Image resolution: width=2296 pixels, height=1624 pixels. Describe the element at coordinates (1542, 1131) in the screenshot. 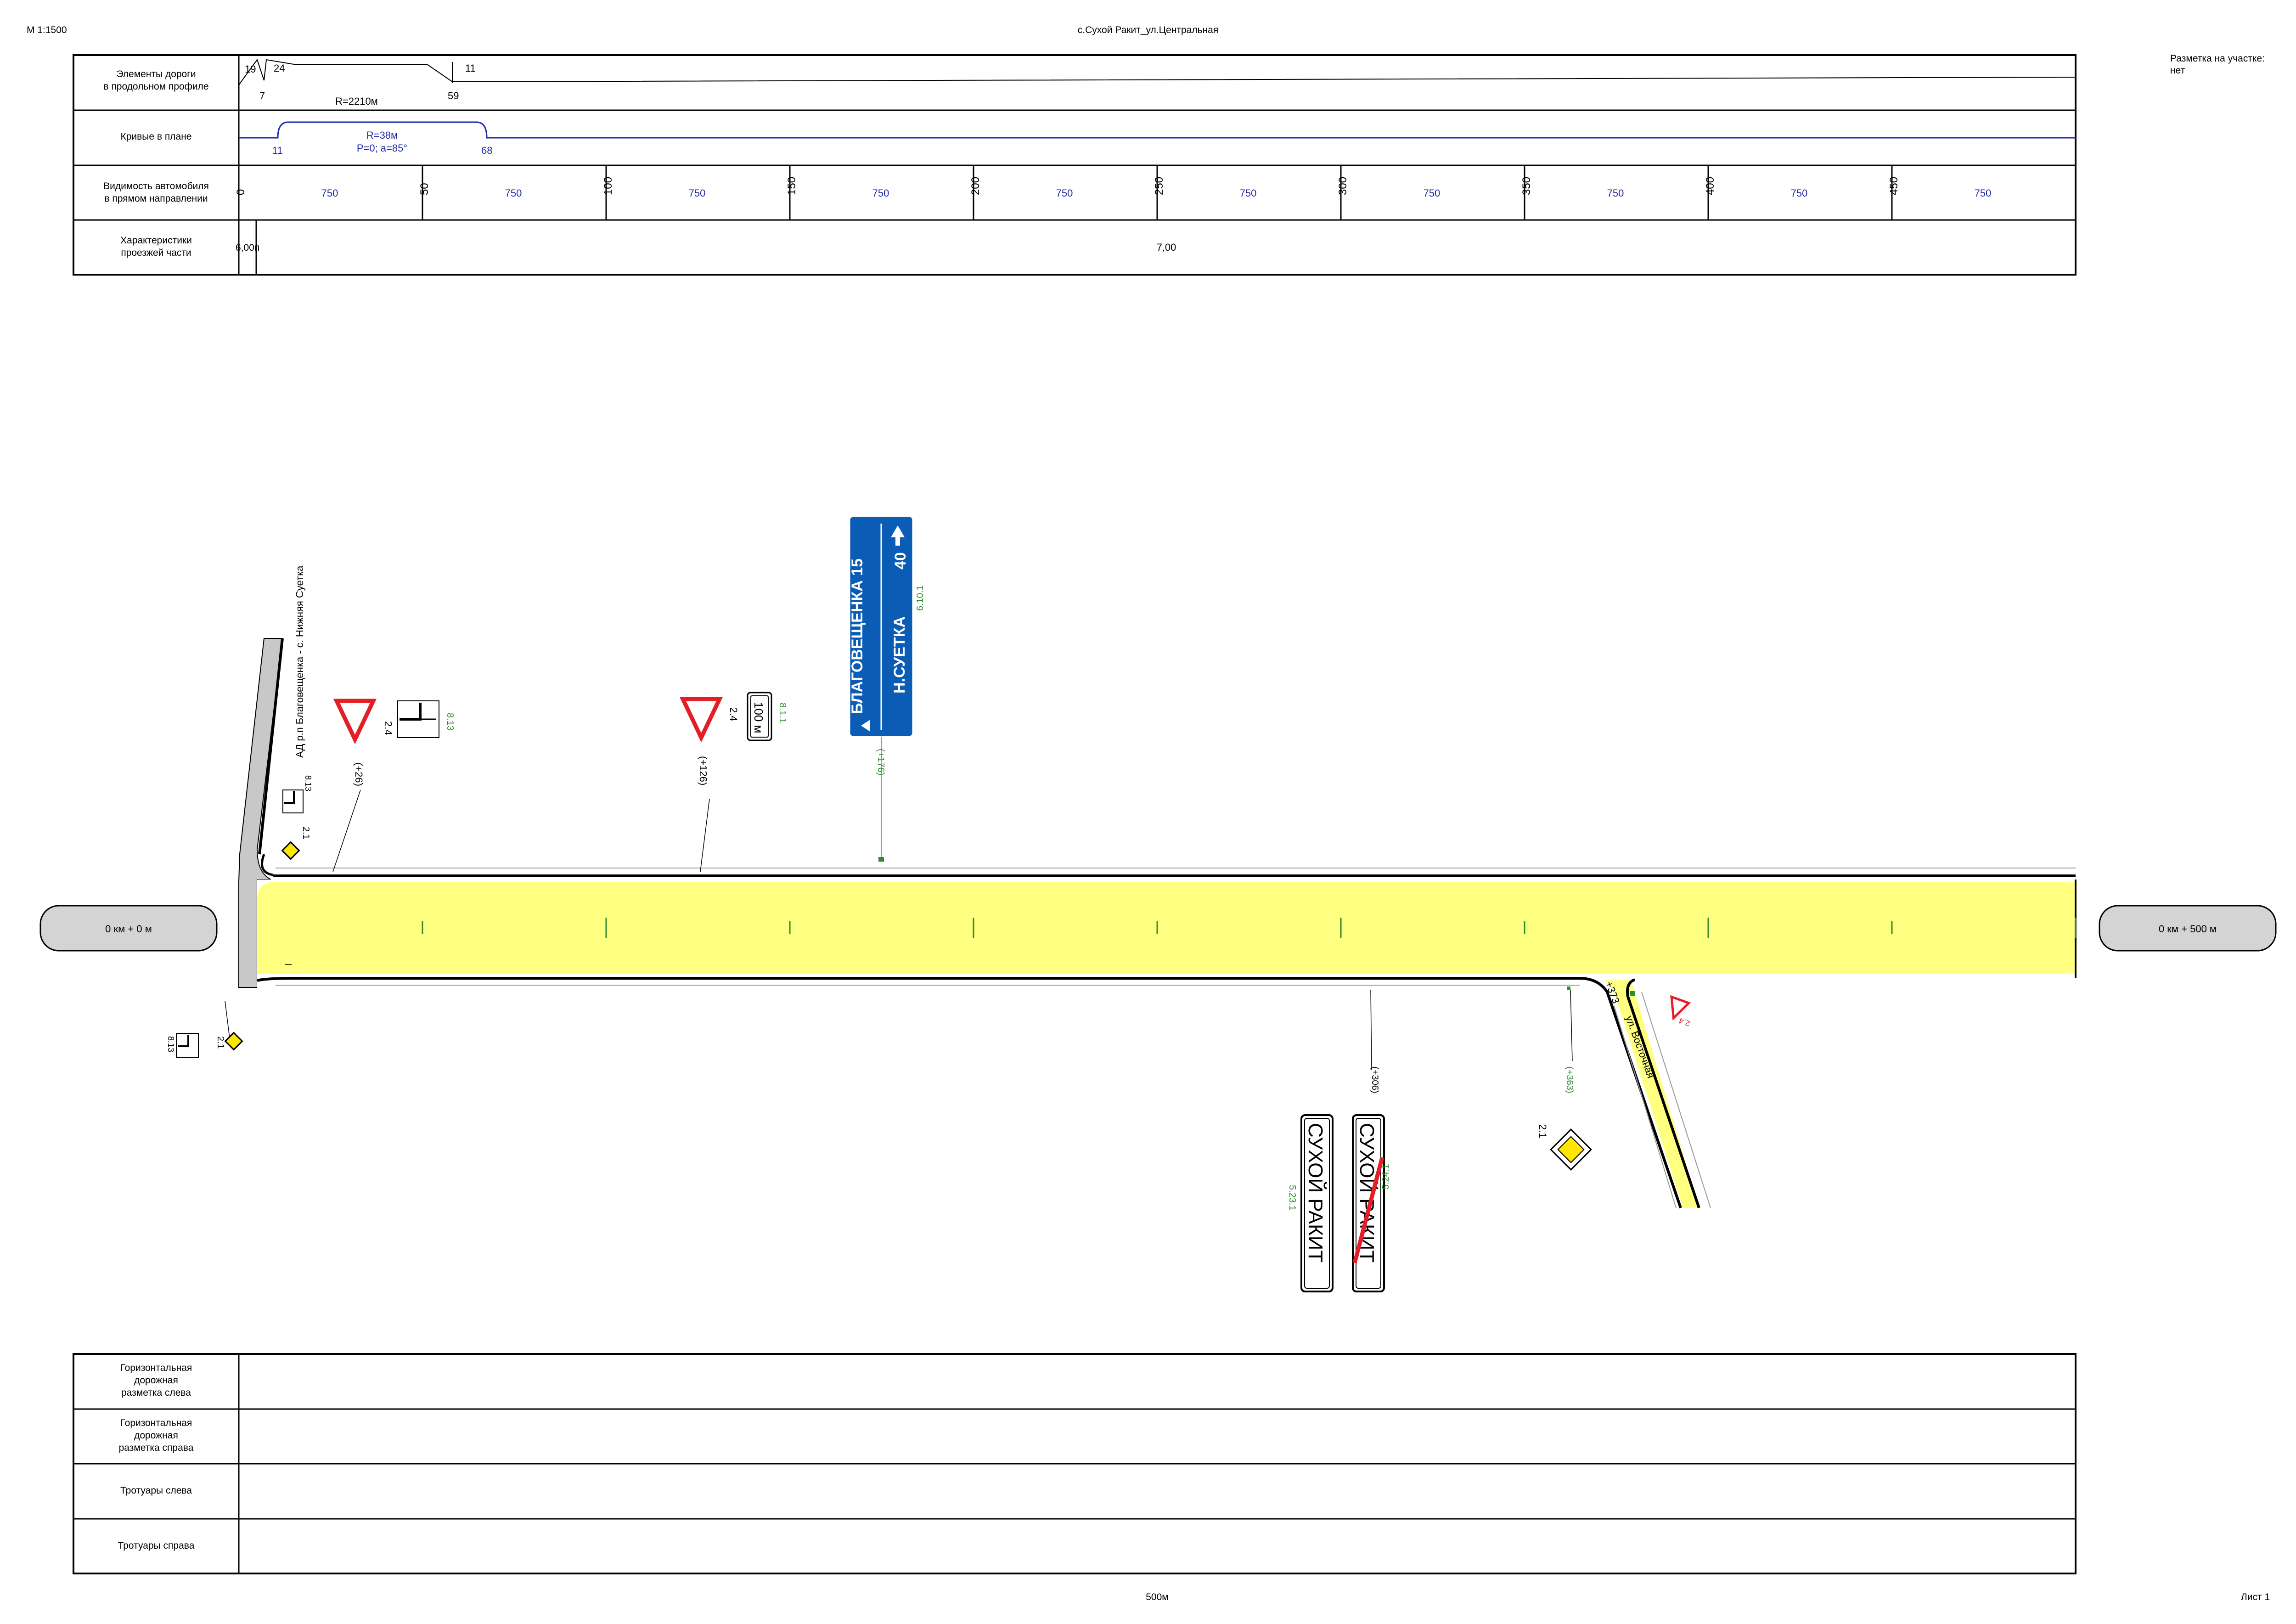

I see `sign-code-2-1: 2.1` at that location.